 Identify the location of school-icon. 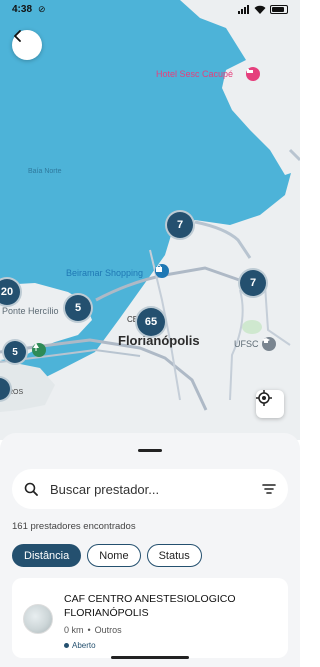
(269, 344).